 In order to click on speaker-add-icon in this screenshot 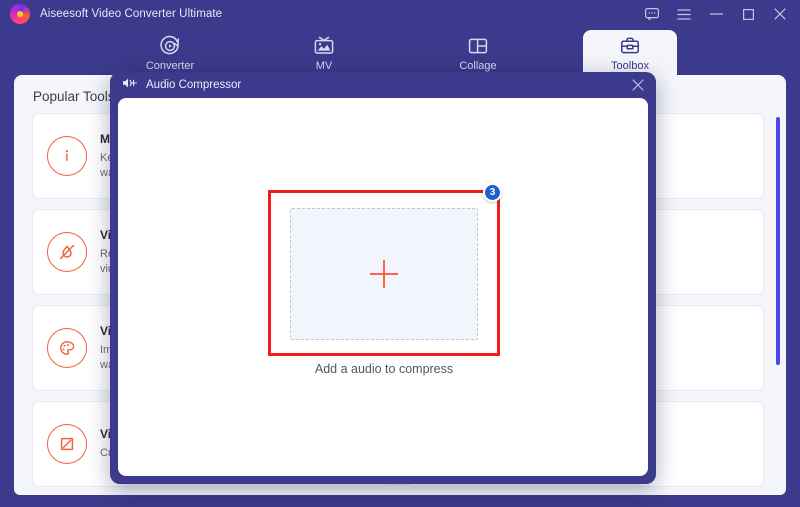, I will do `click(130, 85)`.